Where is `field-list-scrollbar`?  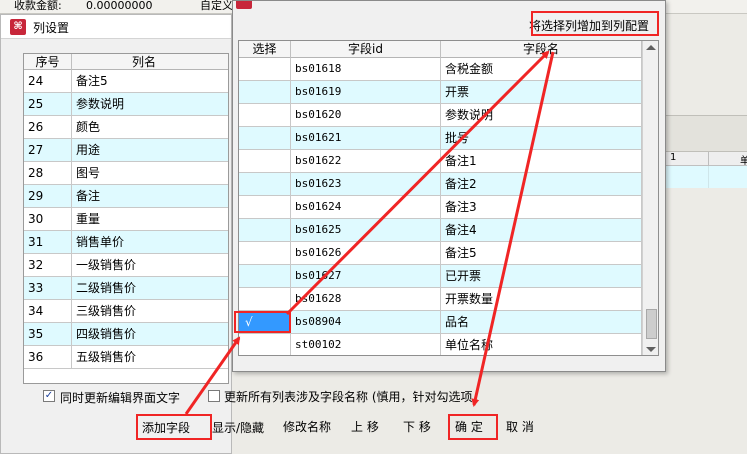
field-list-scrollbar is located at coordinates (650, 198).